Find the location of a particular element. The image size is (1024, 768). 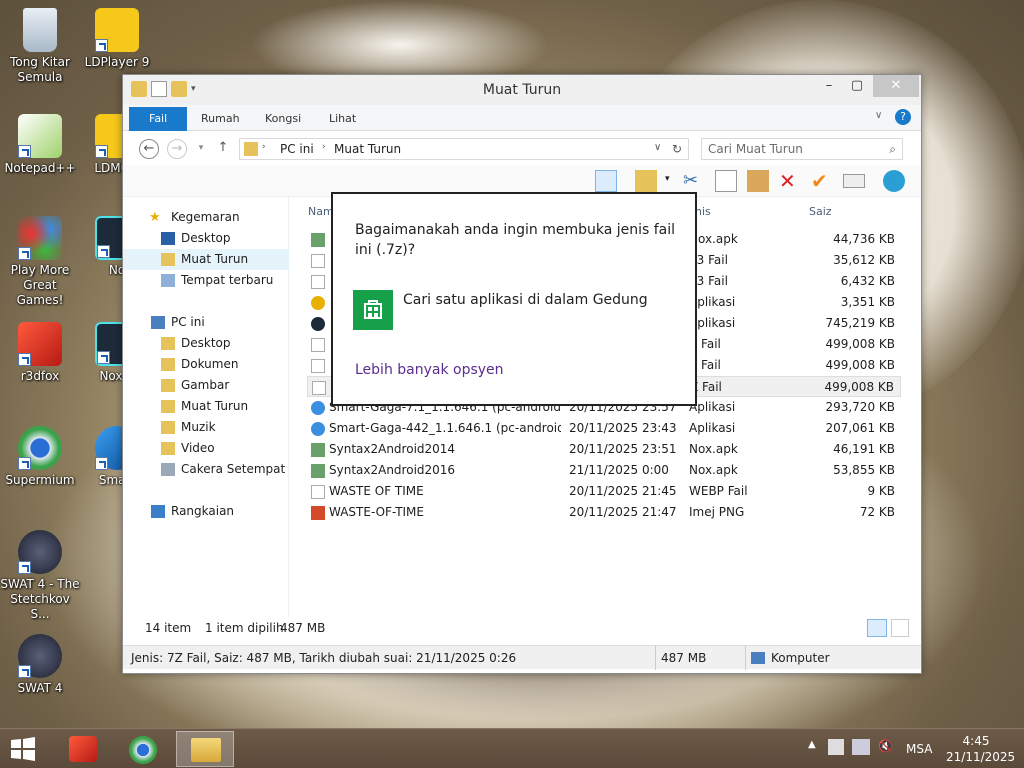

chat-icon is located at coordinates (894, 181).